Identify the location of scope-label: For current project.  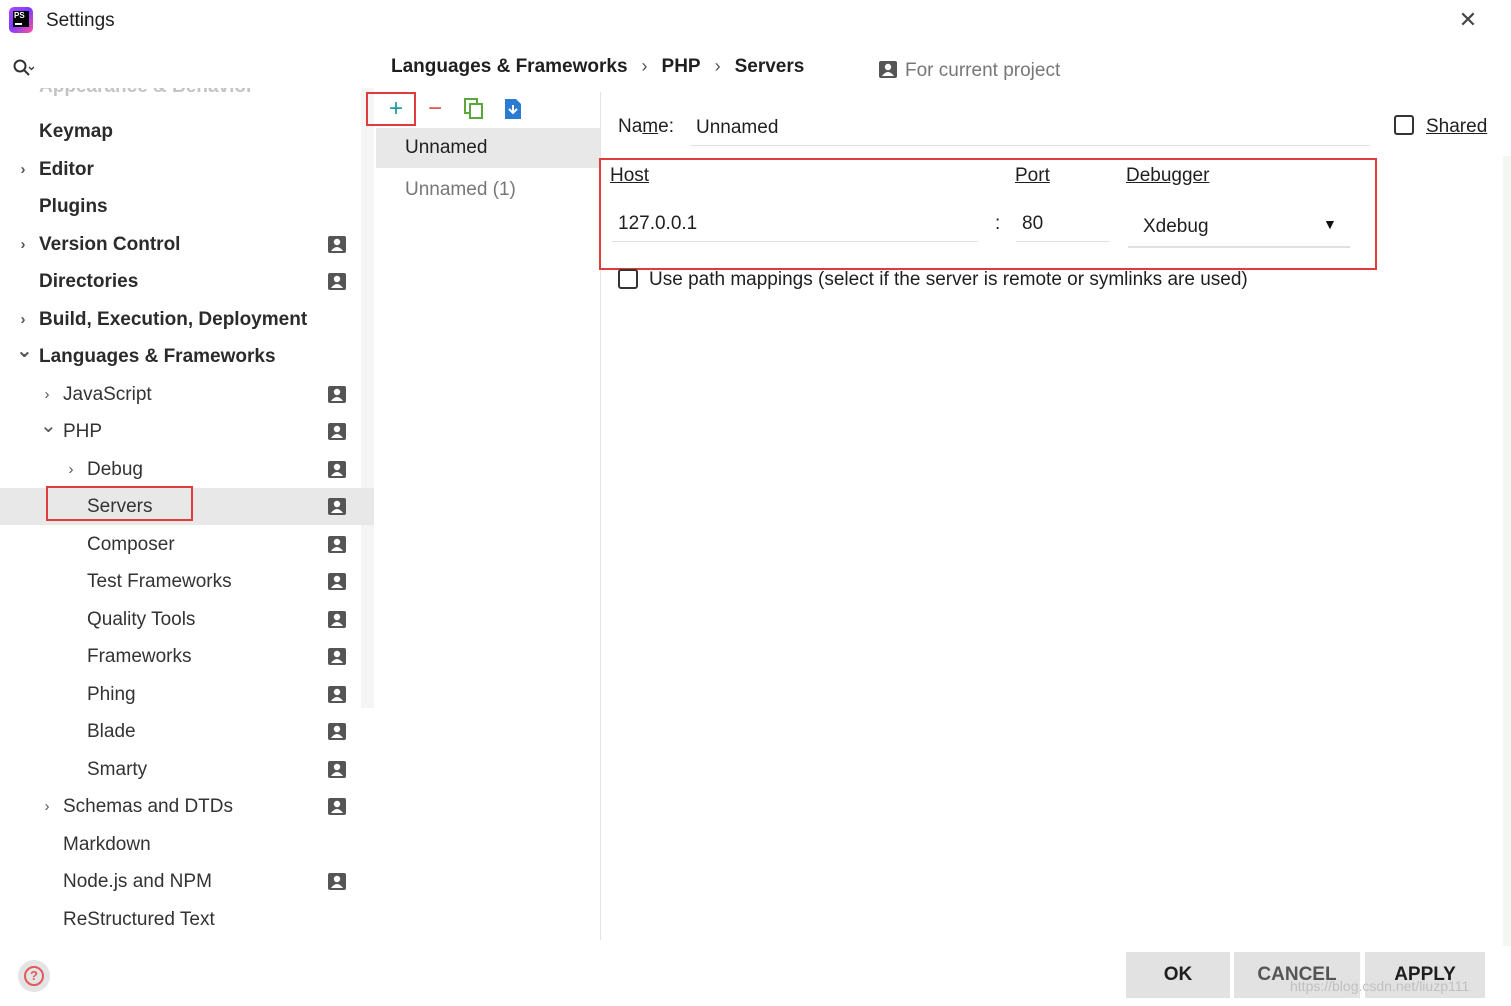
(969, 71).